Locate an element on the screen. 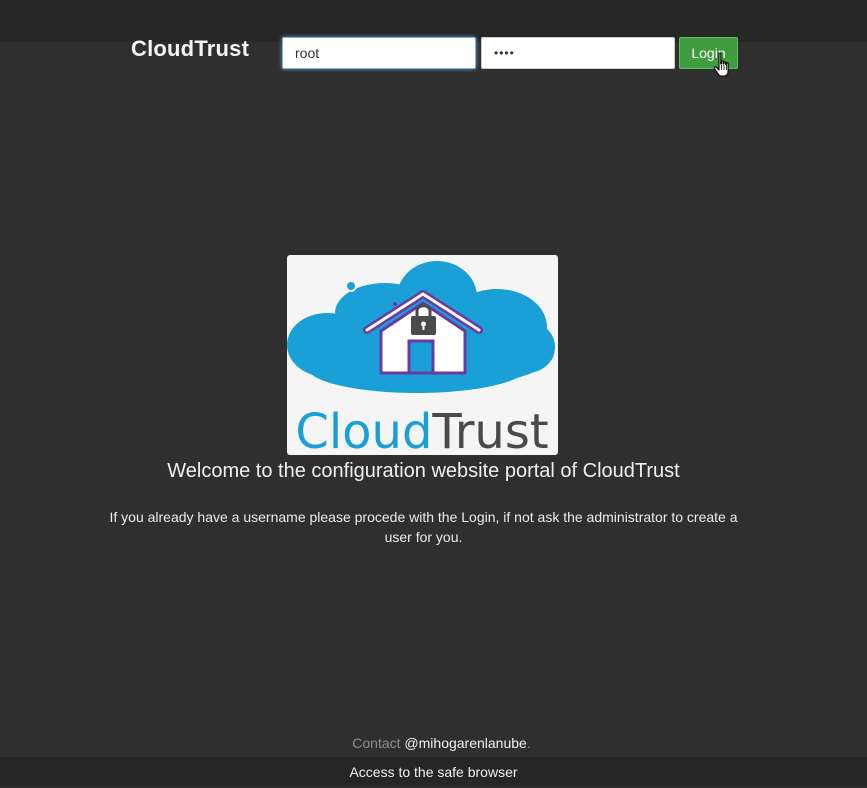 This screenshot has height=788, width=867. brand-title: CloudTrust is located at coordinates (190, 48).